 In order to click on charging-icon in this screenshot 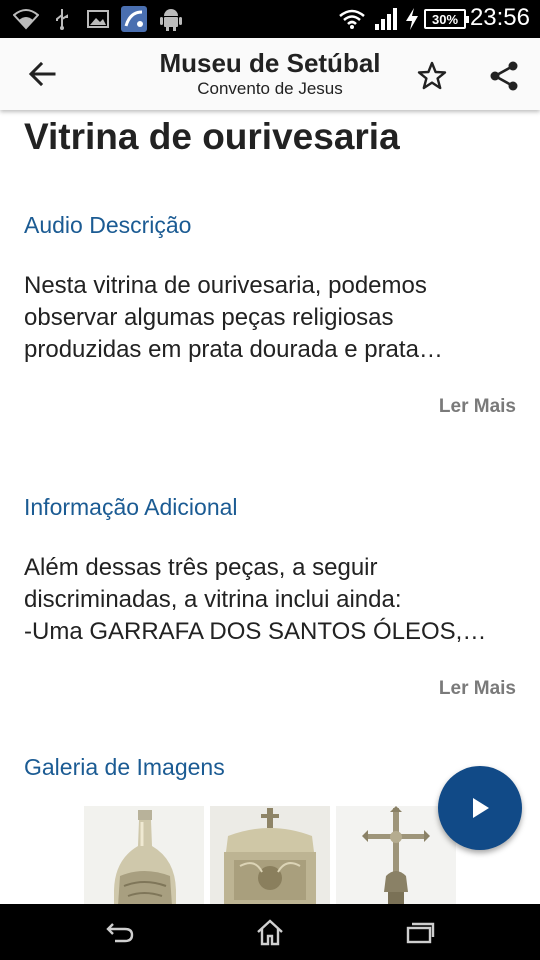, I will do `click(412, 19)`.